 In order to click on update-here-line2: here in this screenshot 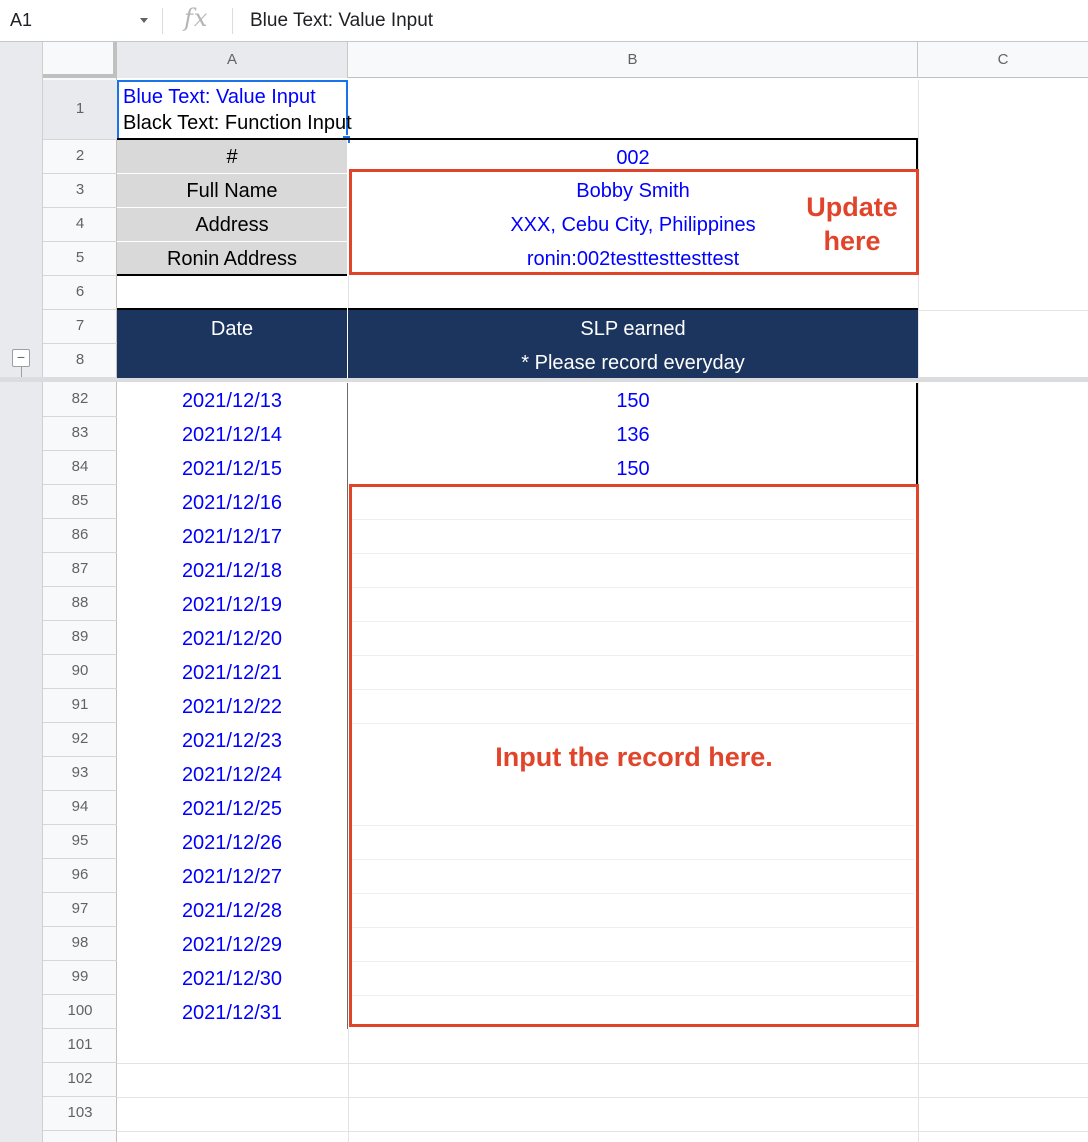, I will do `click(852, 241)`.